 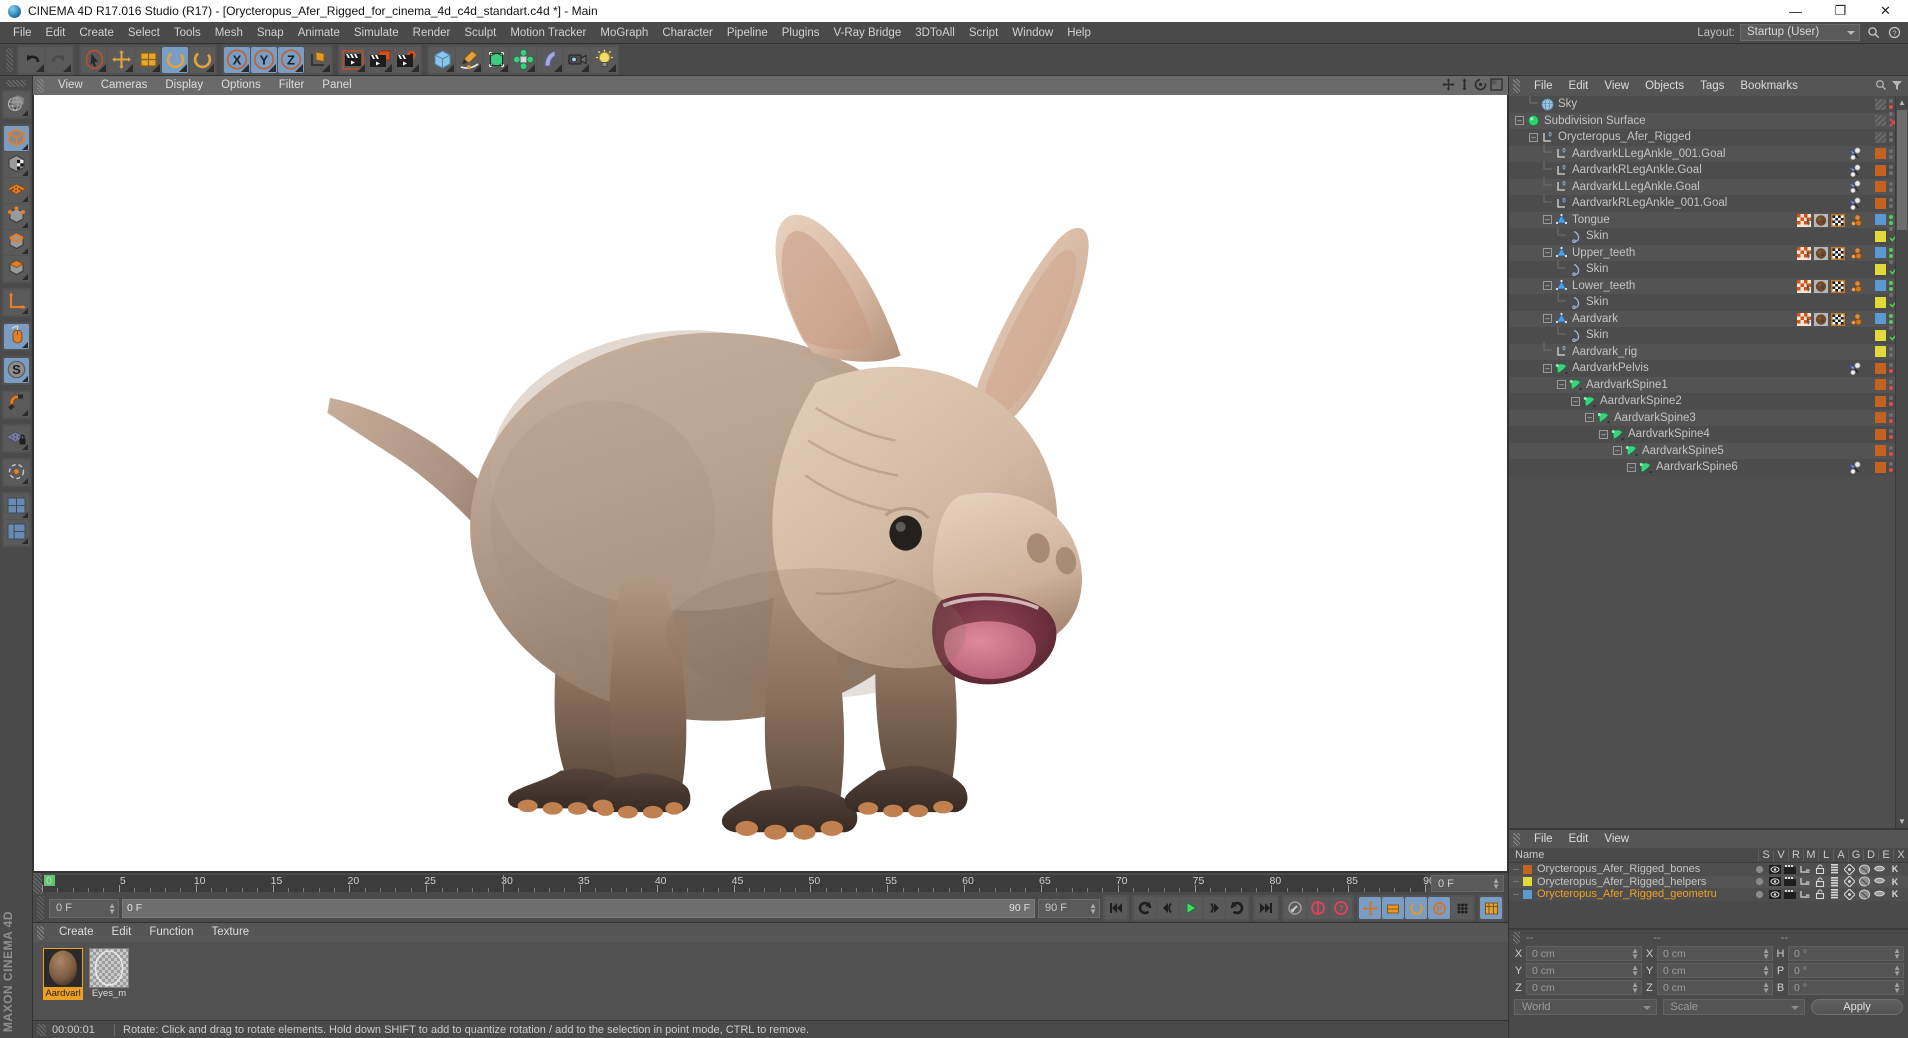 I want to click on menu-select: Select, so click(x=144, y=33).